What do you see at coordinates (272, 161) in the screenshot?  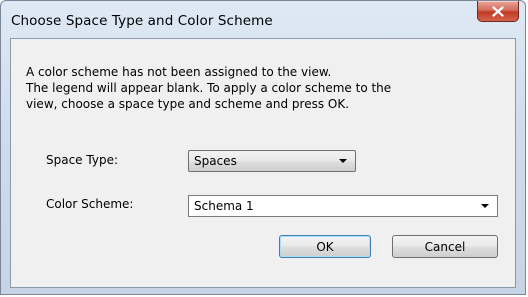 I see `space-type-dropdown: Spaces` at bounding box center [272, 161].